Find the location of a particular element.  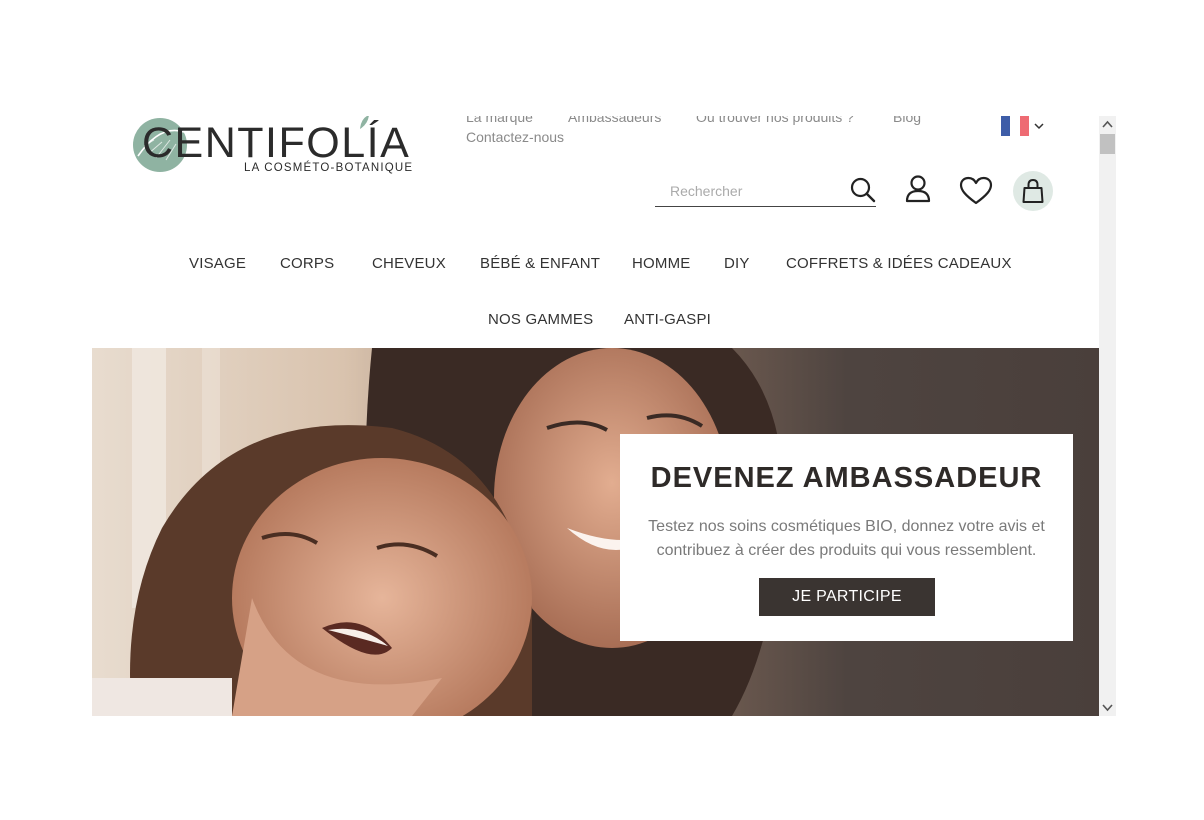

link-blog: Blog is located at coordinates (907, 120).